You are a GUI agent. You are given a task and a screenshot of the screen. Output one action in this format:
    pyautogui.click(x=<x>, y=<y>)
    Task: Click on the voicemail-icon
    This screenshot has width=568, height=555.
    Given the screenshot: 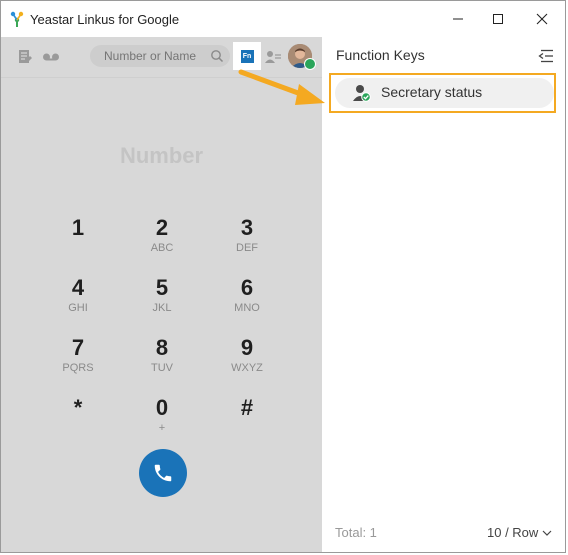 What is the action you would take?
    pyautogui.click(x=51, y=57)
    